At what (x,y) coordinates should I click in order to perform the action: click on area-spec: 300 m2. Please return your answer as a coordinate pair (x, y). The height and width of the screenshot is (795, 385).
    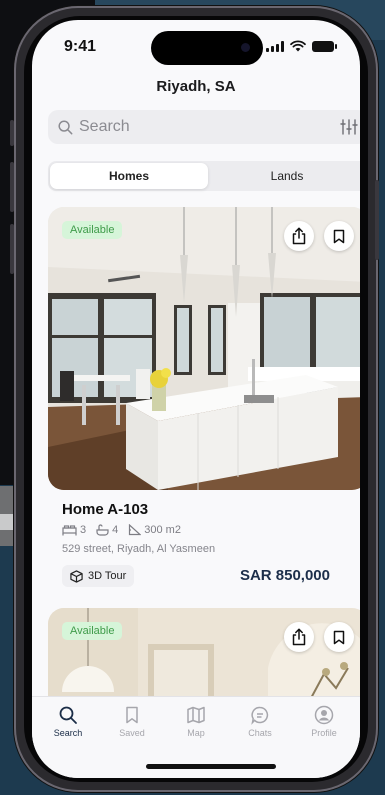
    Looking at the image, I should click on (154, 530).